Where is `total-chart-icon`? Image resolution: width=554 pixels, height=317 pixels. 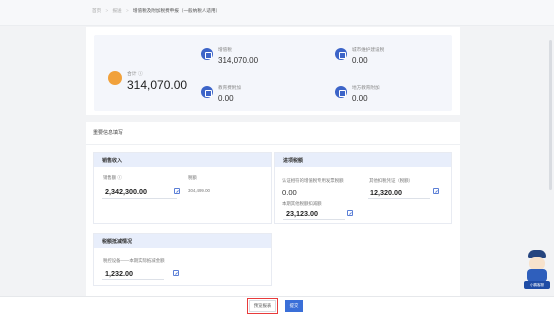 total-chart-icon is located at coordinates (115, 78).